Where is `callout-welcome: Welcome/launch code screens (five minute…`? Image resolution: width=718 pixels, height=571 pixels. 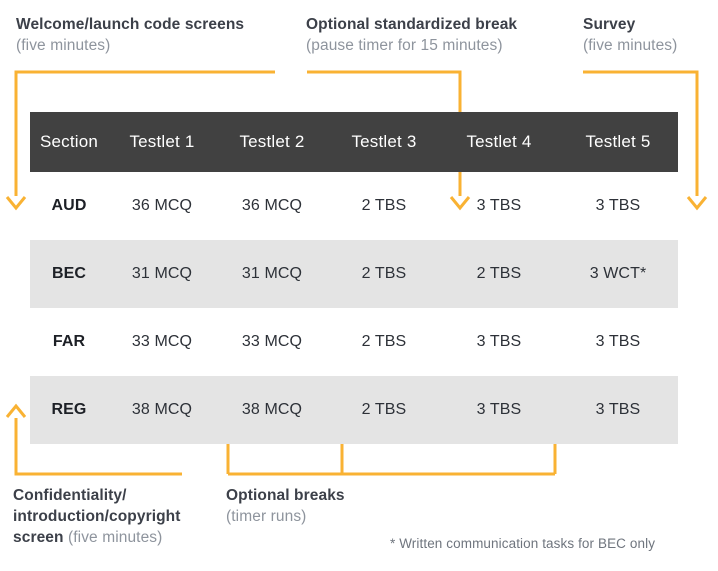
callout-welcome: Welcome/launch code screens (five minute… is located at coordinates (156, 35).